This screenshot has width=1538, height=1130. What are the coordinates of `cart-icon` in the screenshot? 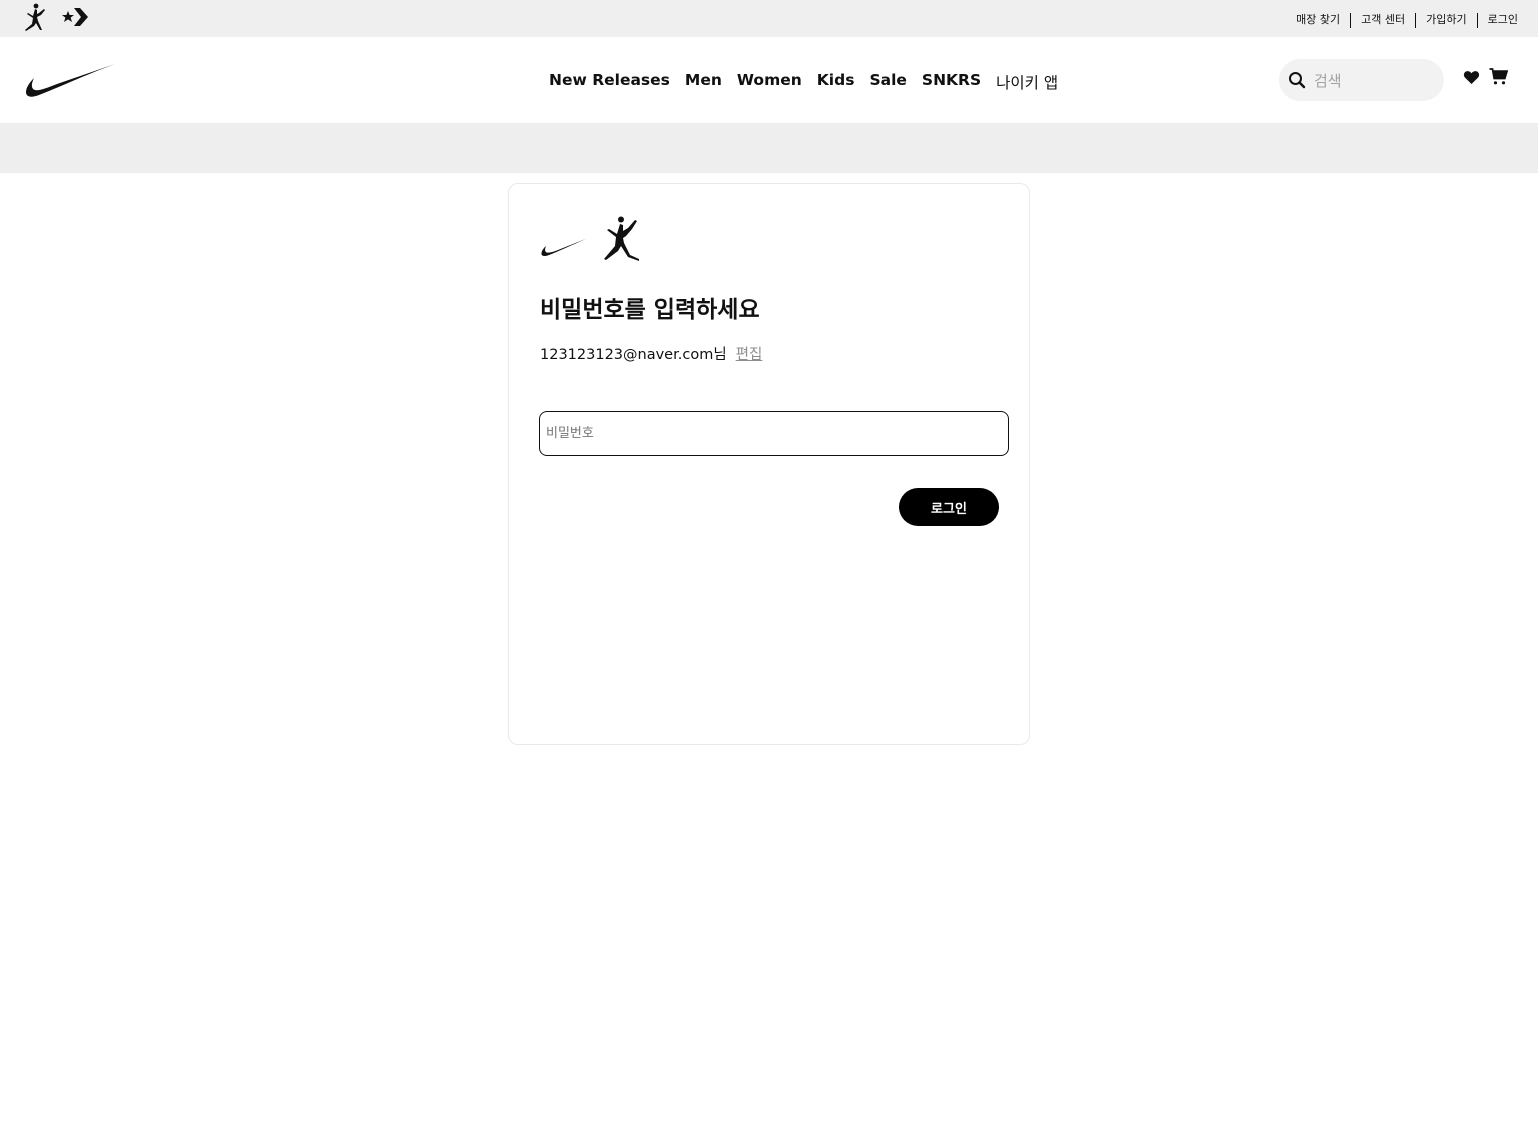 It's located at (1499, 76).